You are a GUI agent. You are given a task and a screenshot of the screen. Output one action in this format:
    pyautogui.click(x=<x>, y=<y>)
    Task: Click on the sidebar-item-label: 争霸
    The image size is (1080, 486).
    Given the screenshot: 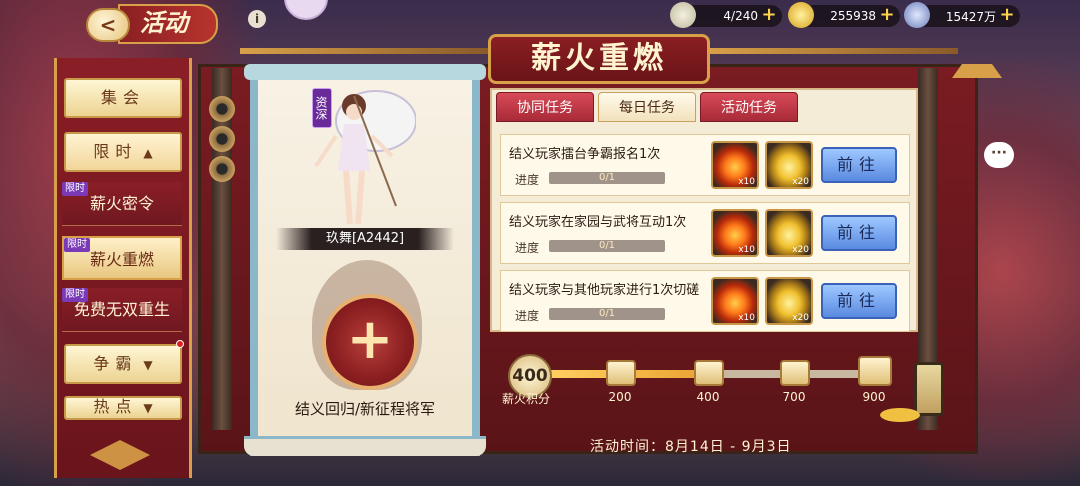 What is the action you would take?
    pyautogui.click(x=115, y=363)
    